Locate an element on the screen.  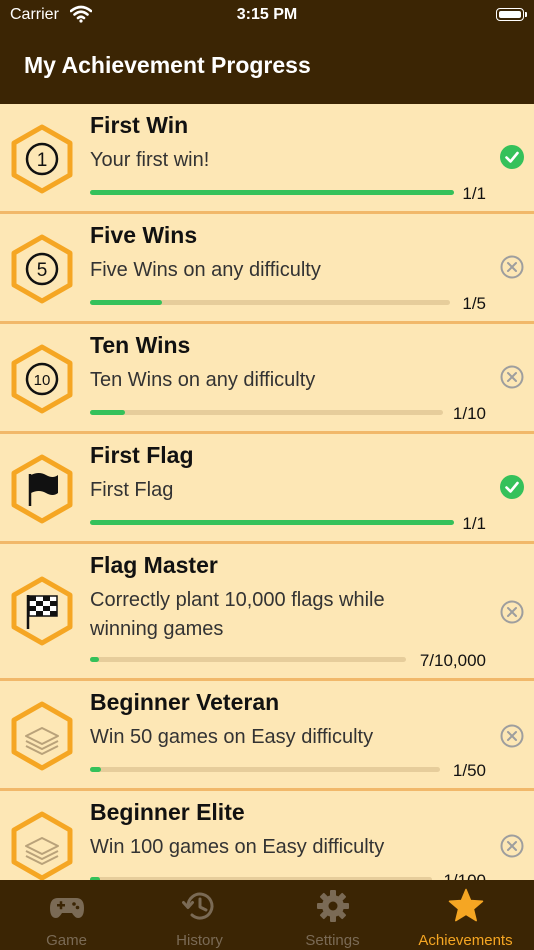
progress-count: 7/10,000 is located at coordinates (452, 660).